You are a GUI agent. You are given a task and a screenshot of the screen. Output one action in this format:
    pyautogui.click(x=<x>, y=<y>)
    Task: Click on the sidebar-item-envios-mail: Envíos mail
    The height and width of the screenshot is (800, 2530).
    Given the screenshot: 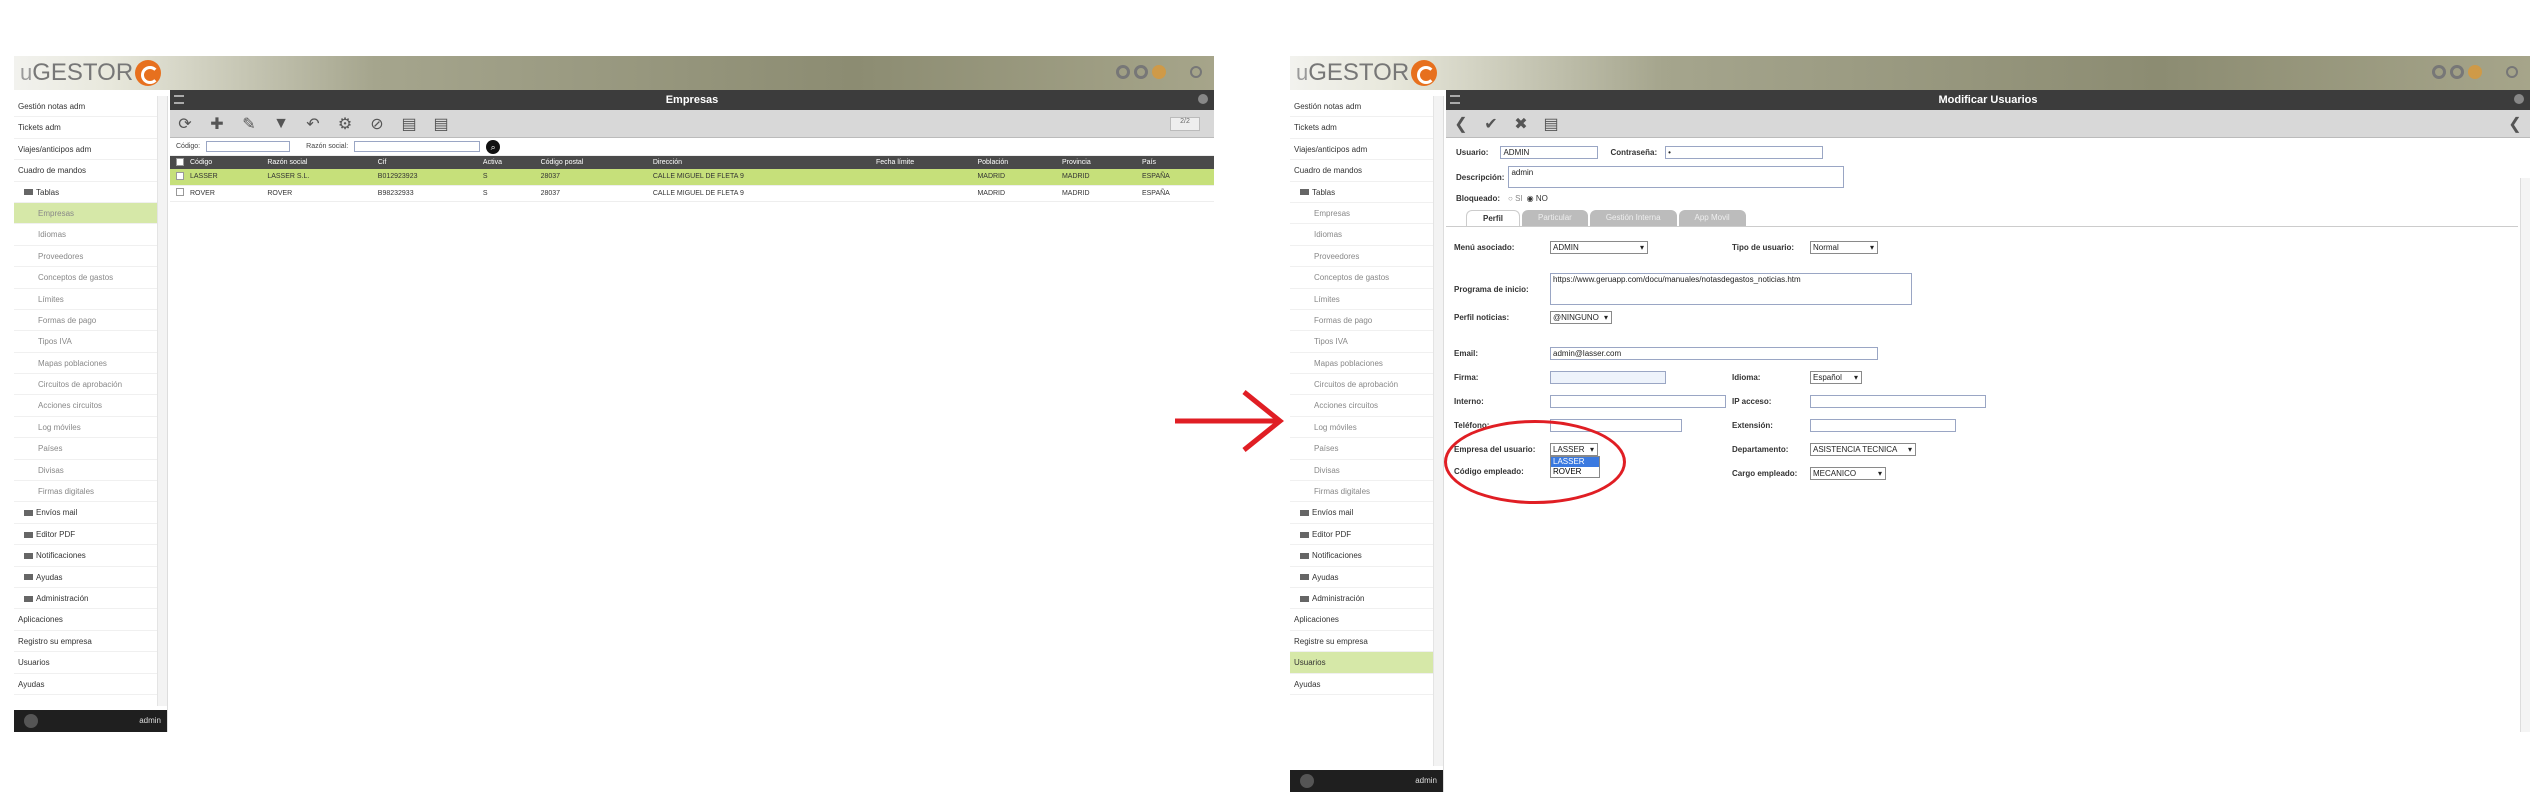 What is the action you would take?
    pyautogui.click(x=85, y=513)
    